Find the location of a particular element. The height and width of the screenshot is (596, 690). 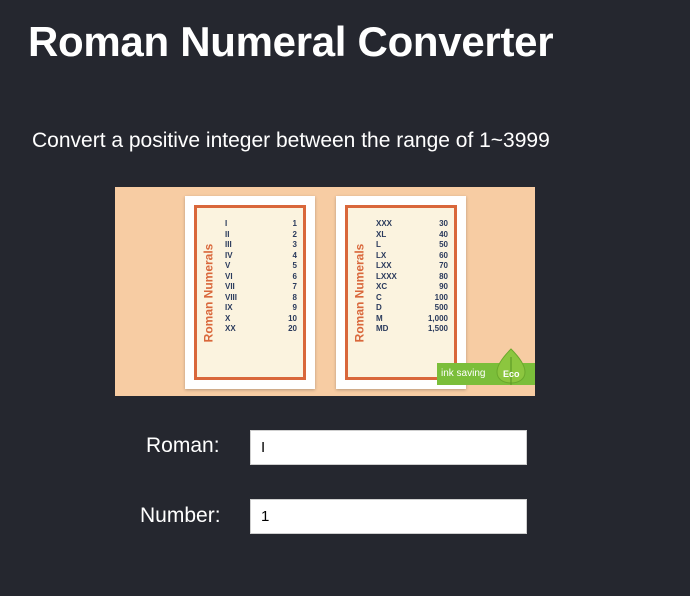

number-cell: 40 is located at coordinates (443, 234).